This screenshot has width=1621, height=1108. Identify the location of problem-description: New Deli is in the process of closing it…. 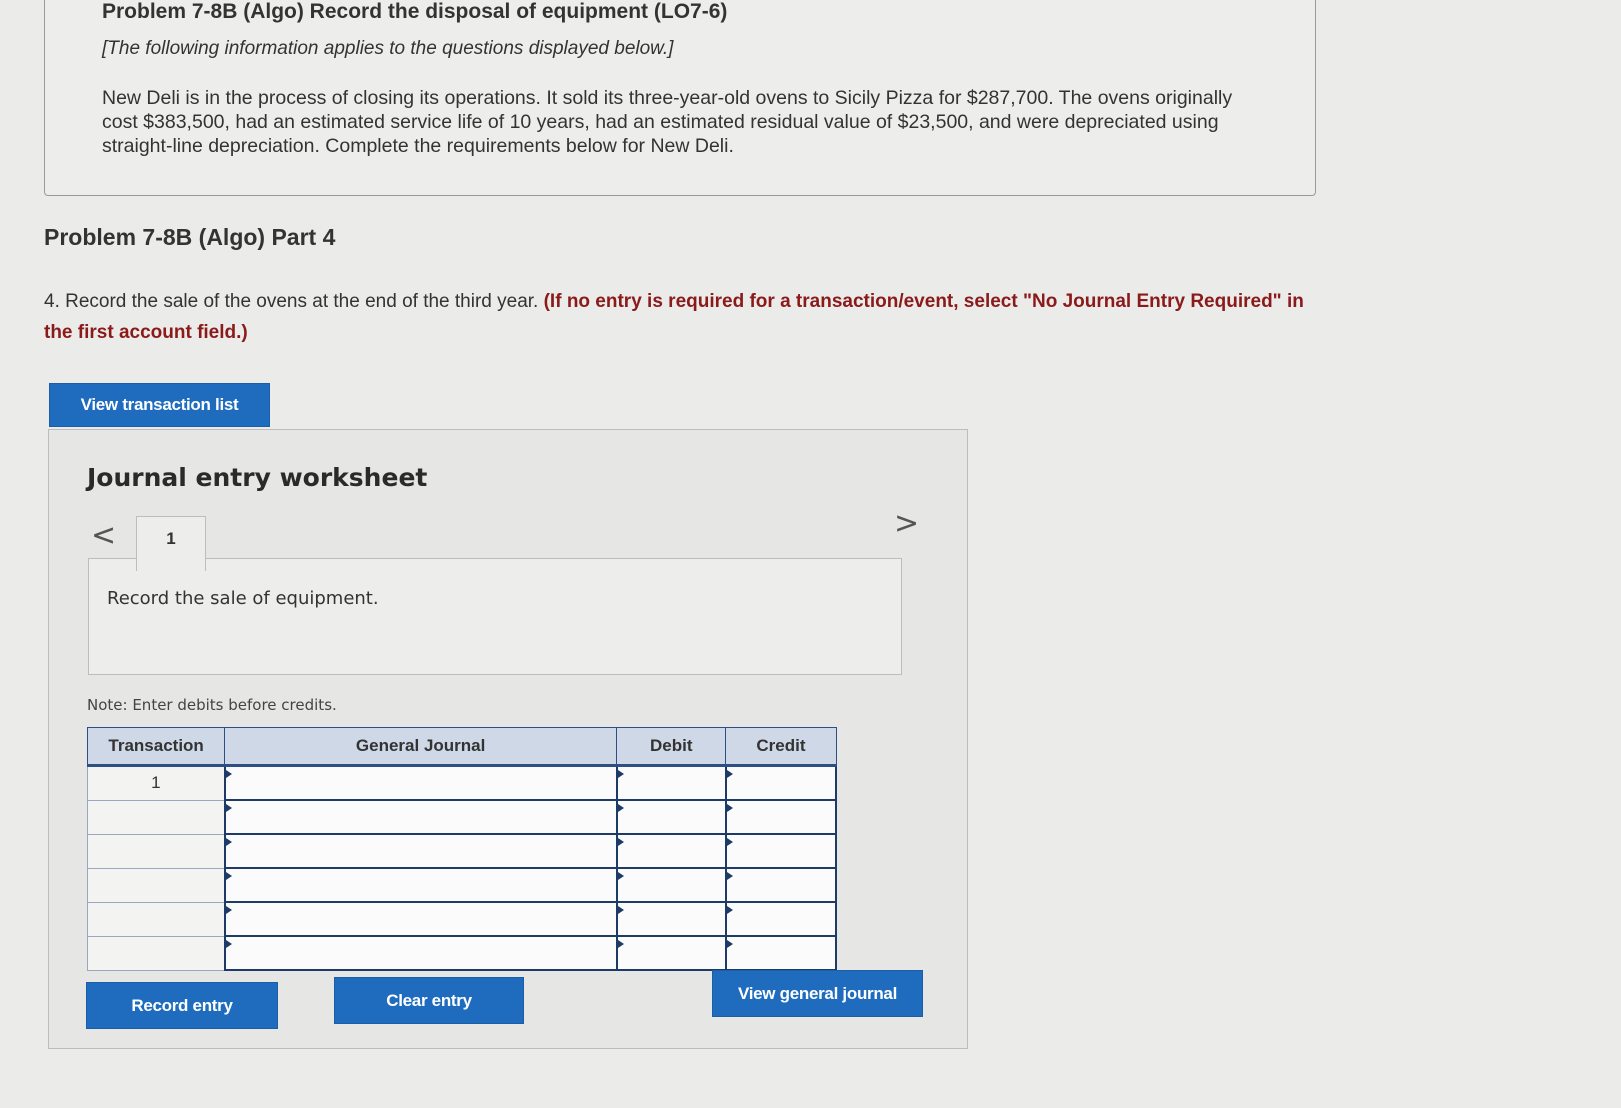
(667, 122).